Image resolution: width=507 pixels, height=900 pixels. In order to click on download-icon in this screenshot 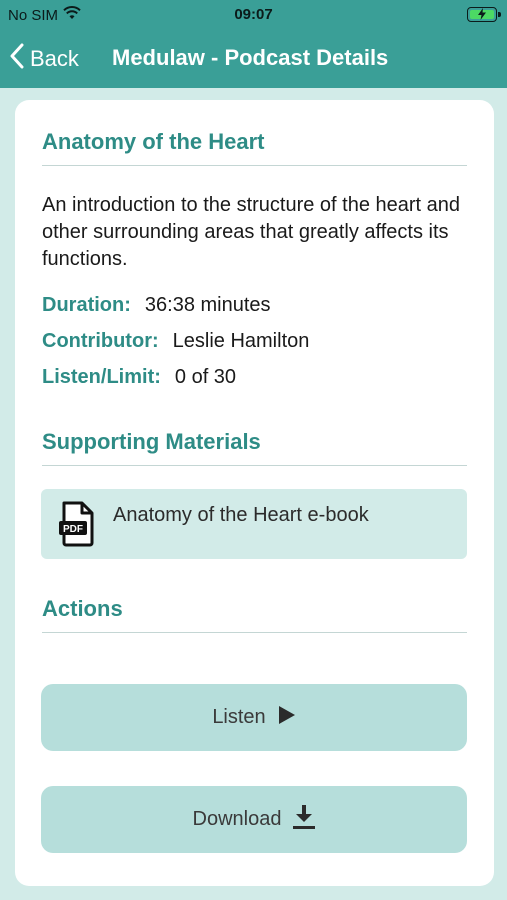, I will do `click(304, 820)`.